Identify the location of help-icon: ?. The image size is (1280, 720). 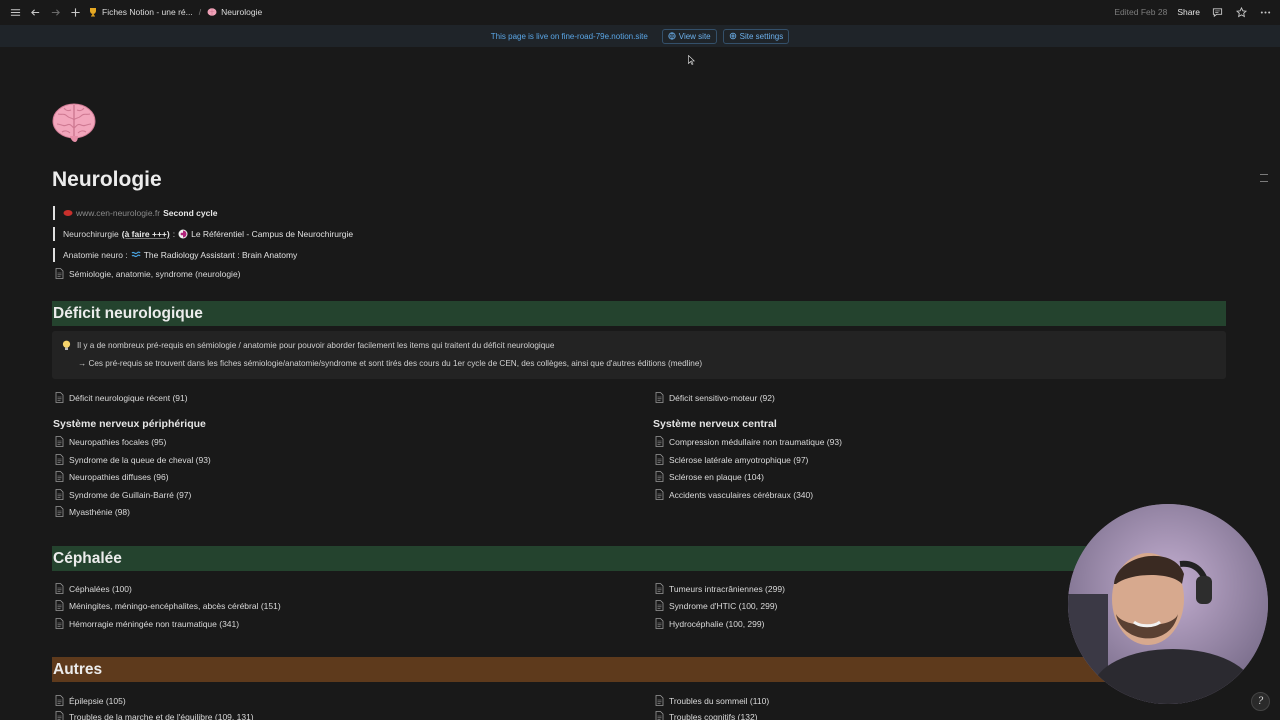
(1260, 701).